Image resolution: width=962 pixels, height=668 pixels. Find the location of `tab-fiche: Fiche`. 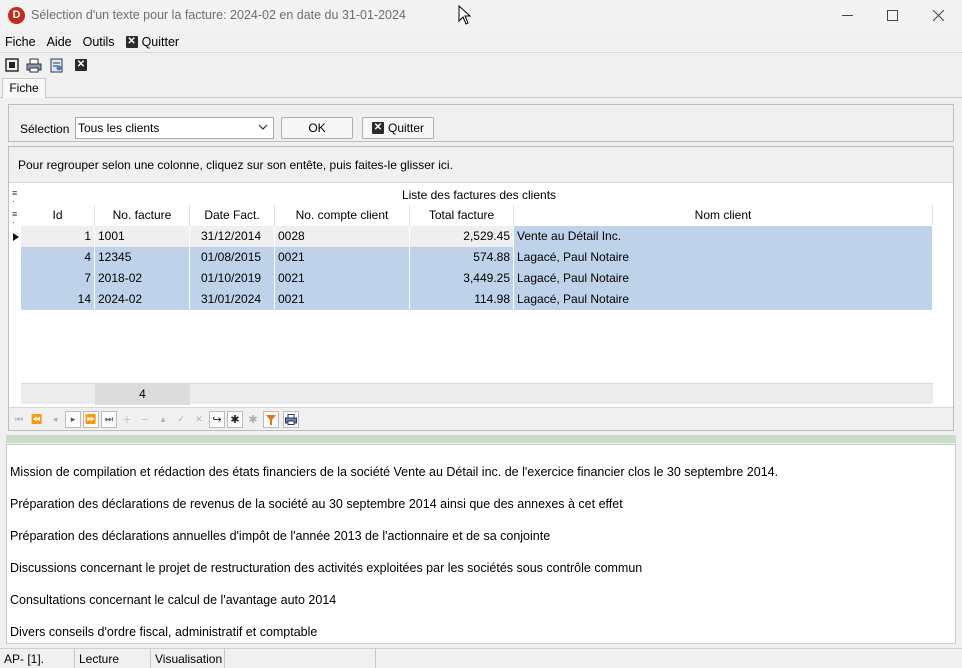

tab-fiche: Fiche is located at coordinates (24, 88).